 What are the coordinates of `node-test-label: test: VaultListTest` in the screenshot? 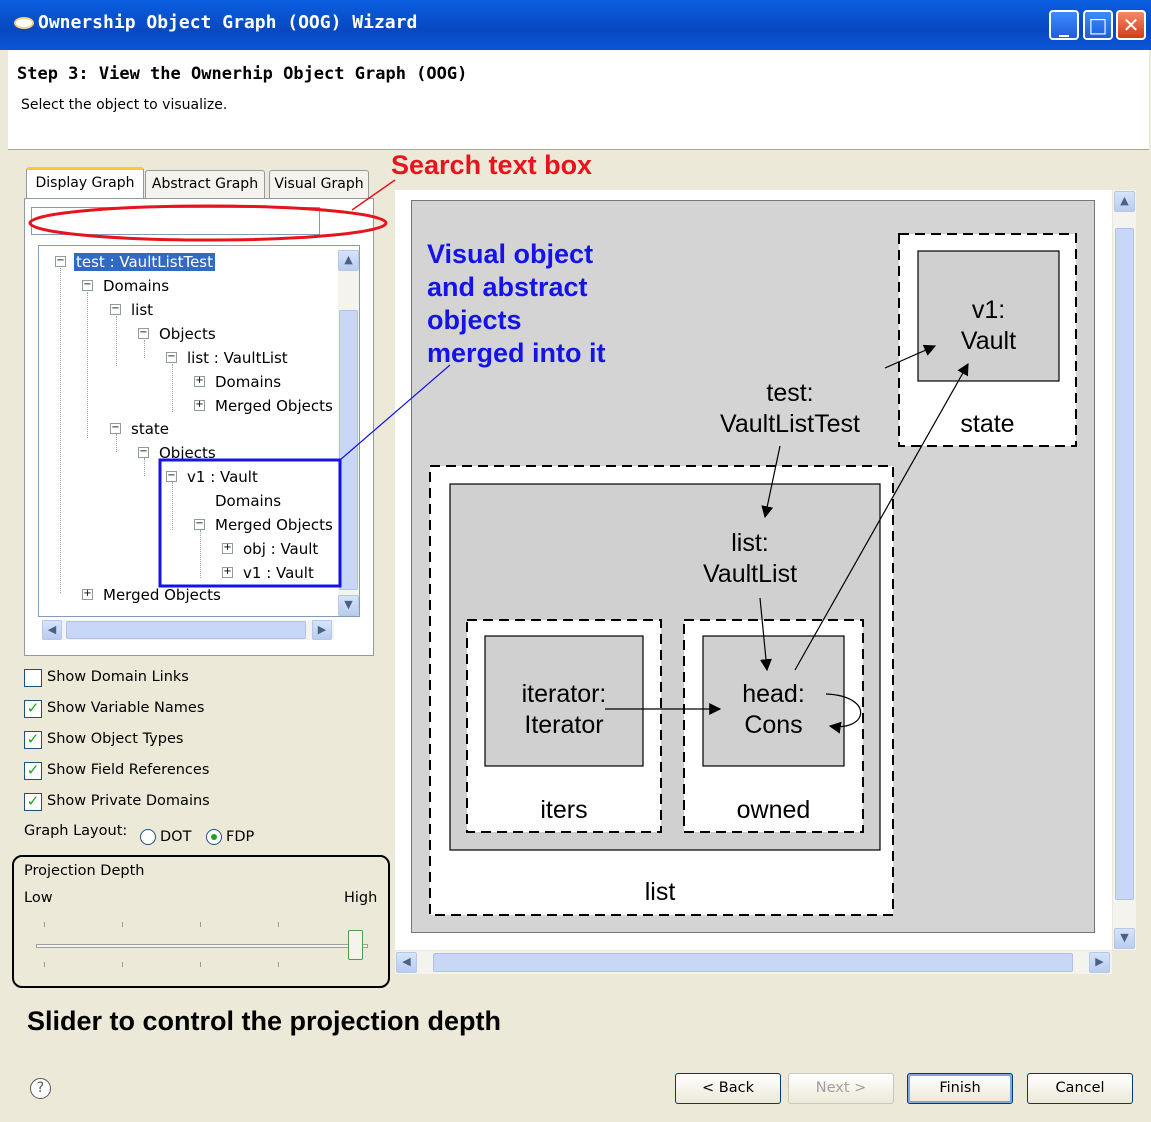 It's located at (790, 408).